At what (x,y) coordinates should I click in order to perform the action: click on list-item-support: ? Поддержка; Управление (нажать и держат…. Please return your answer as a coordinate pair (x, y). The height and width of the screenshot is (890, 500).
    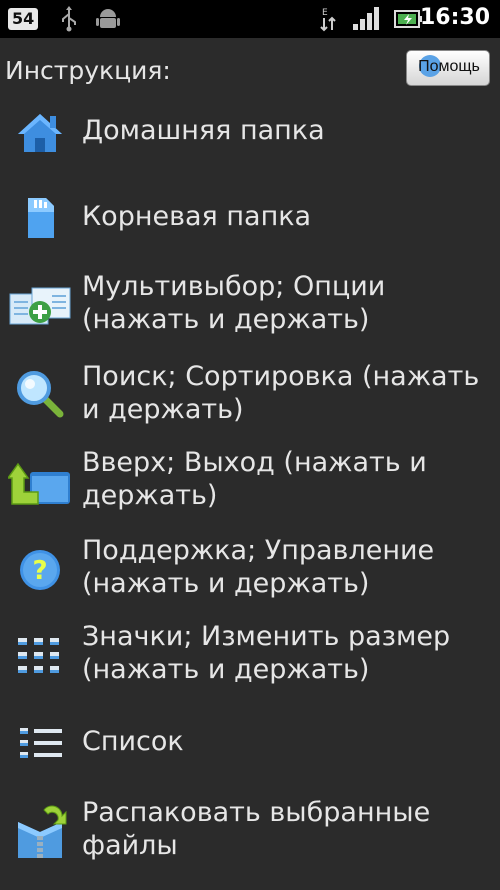
    Looking at the image, I should click on (250, 569).